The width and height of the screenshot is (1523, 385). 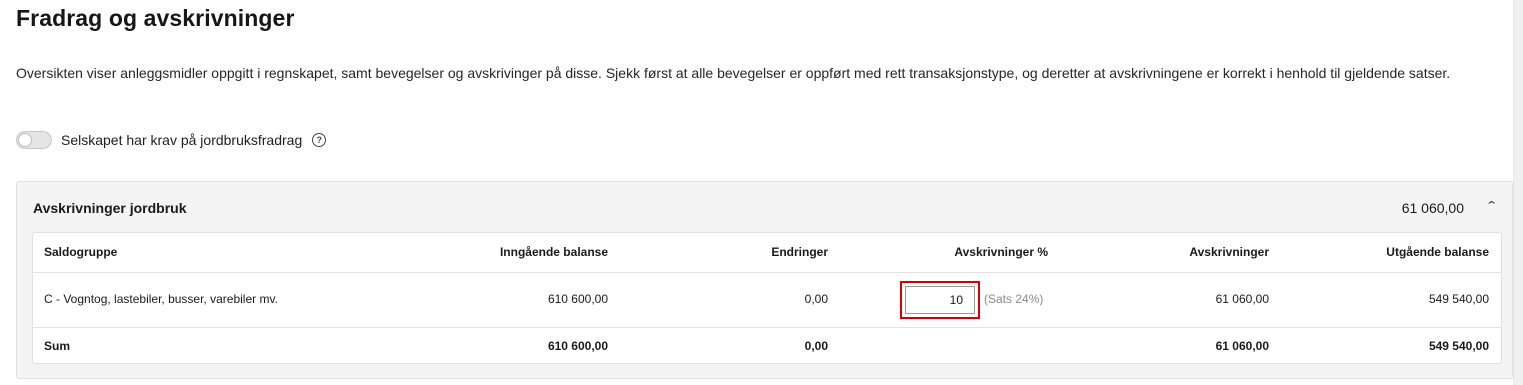 I want to click on inngaende-cell: 610 600,00, so click(x=577, y=299).